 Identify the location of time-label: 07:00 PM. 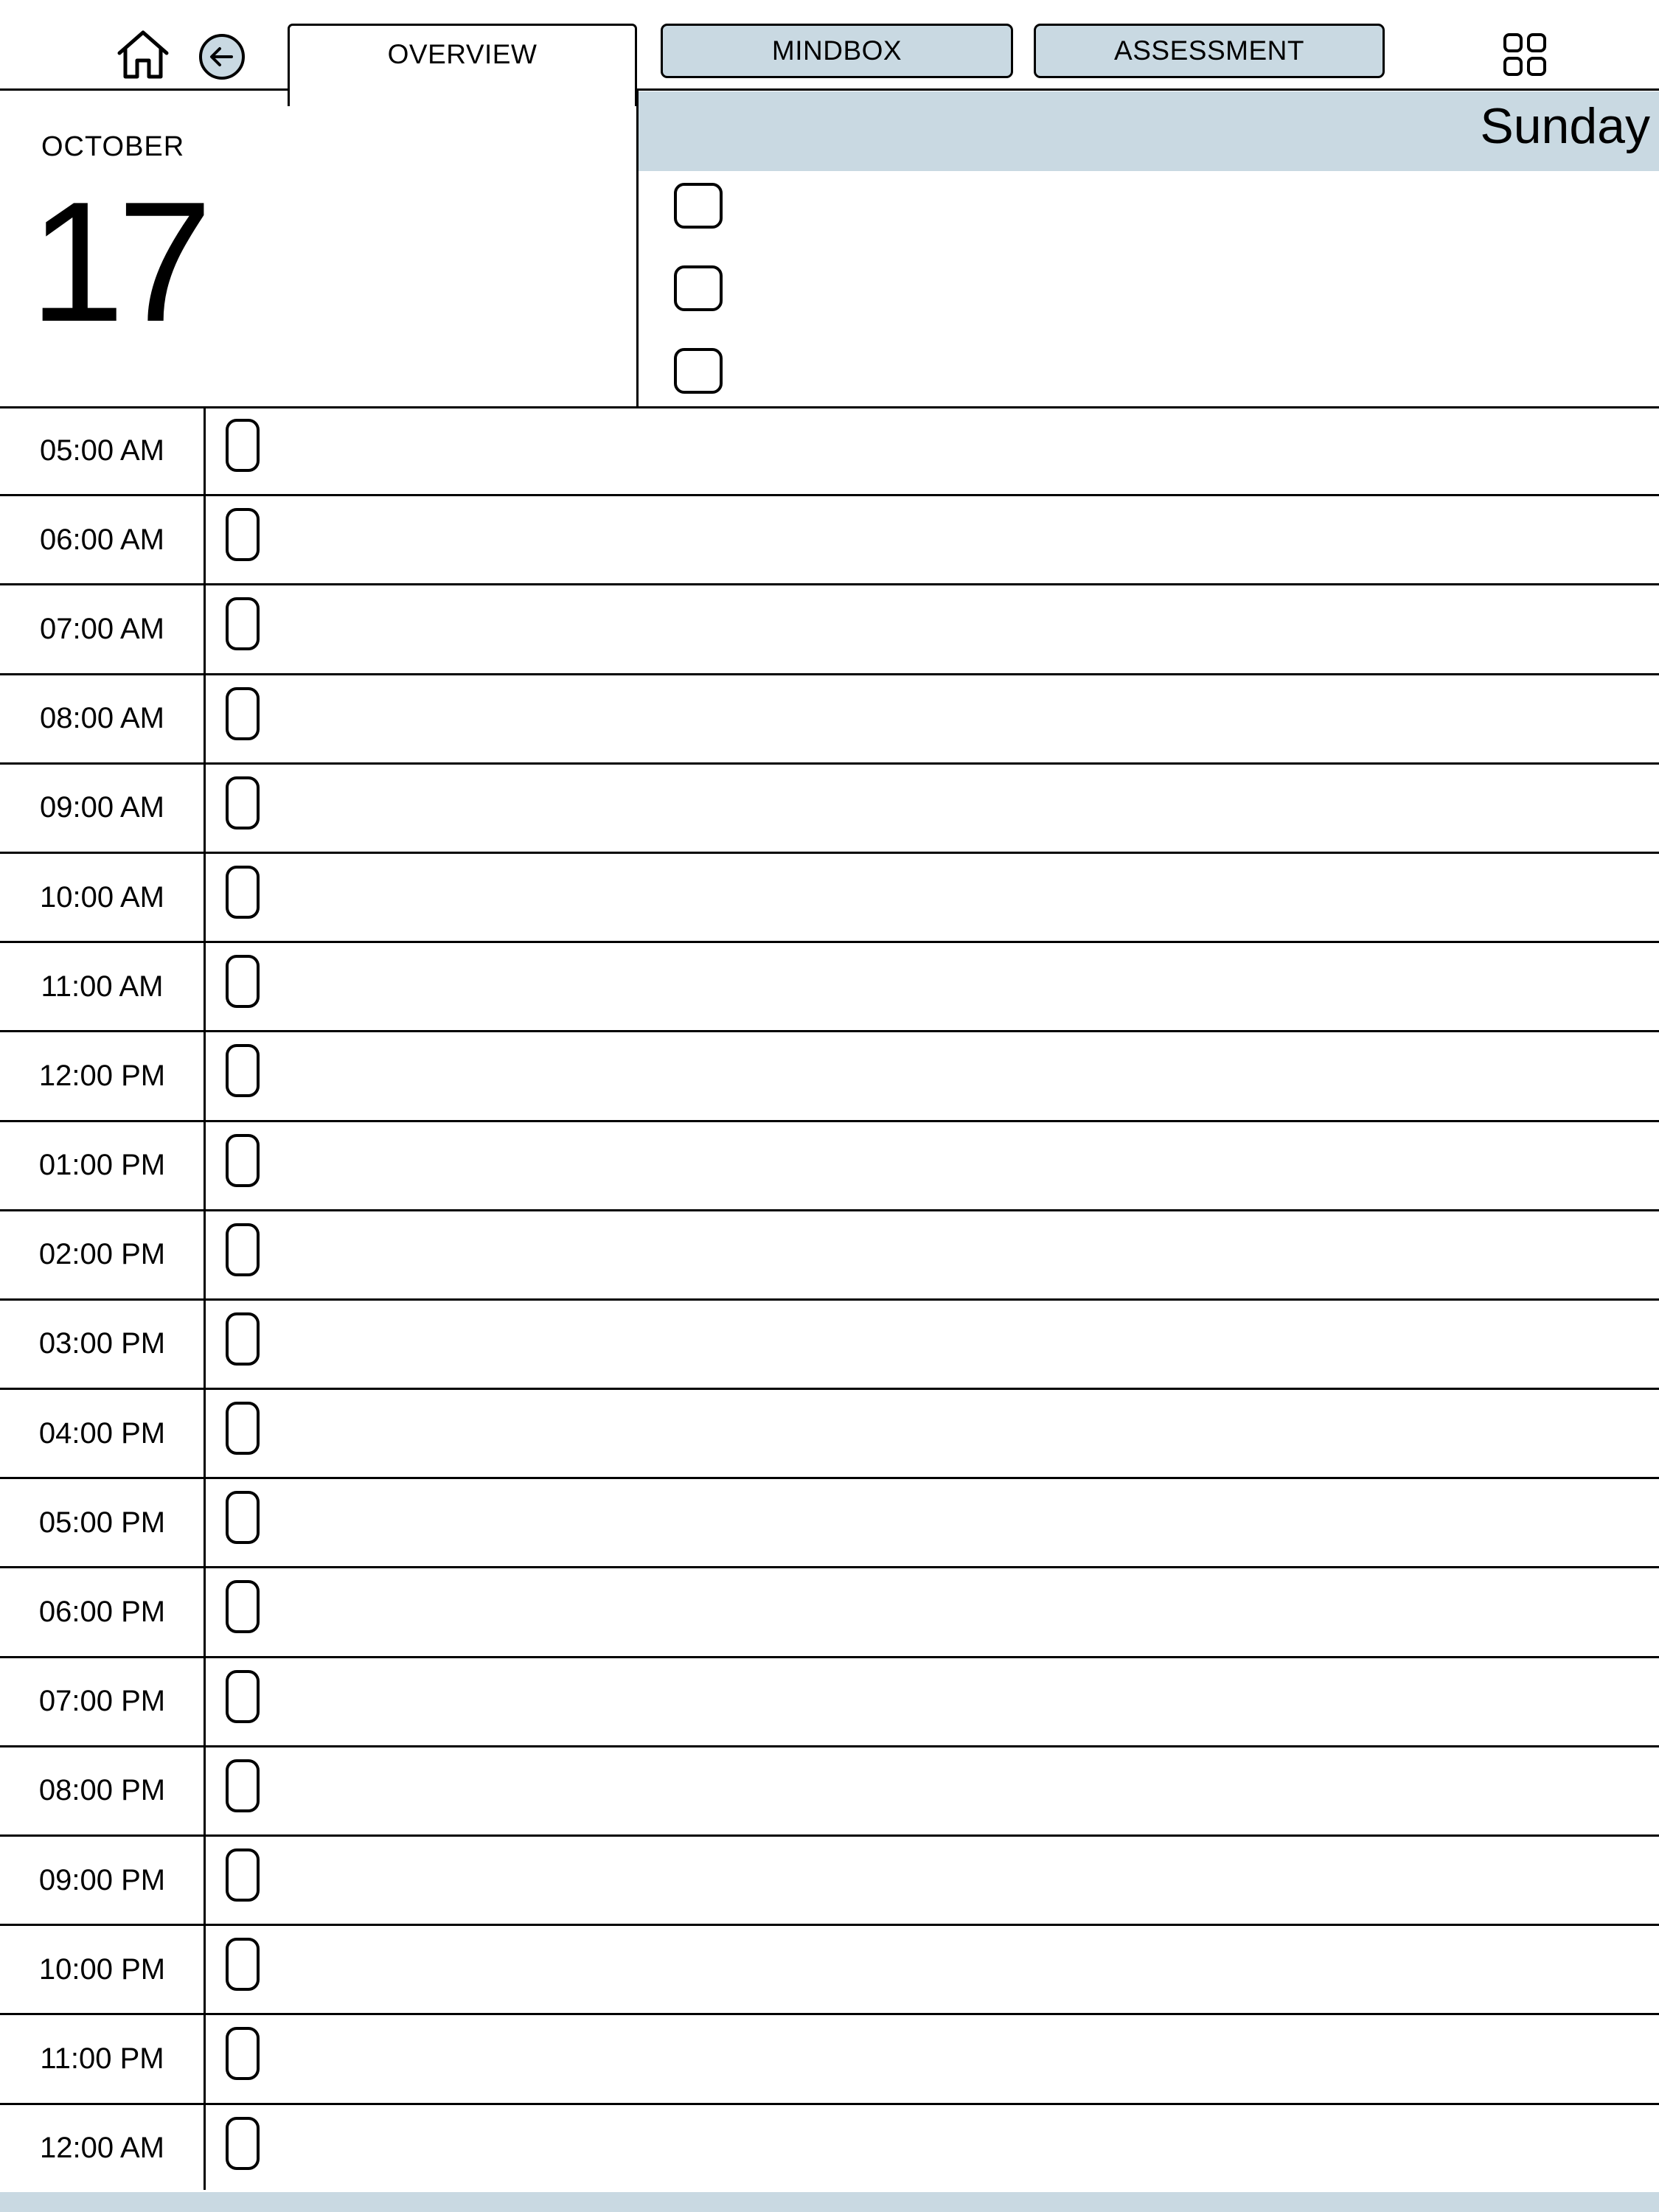
(102, 1701).